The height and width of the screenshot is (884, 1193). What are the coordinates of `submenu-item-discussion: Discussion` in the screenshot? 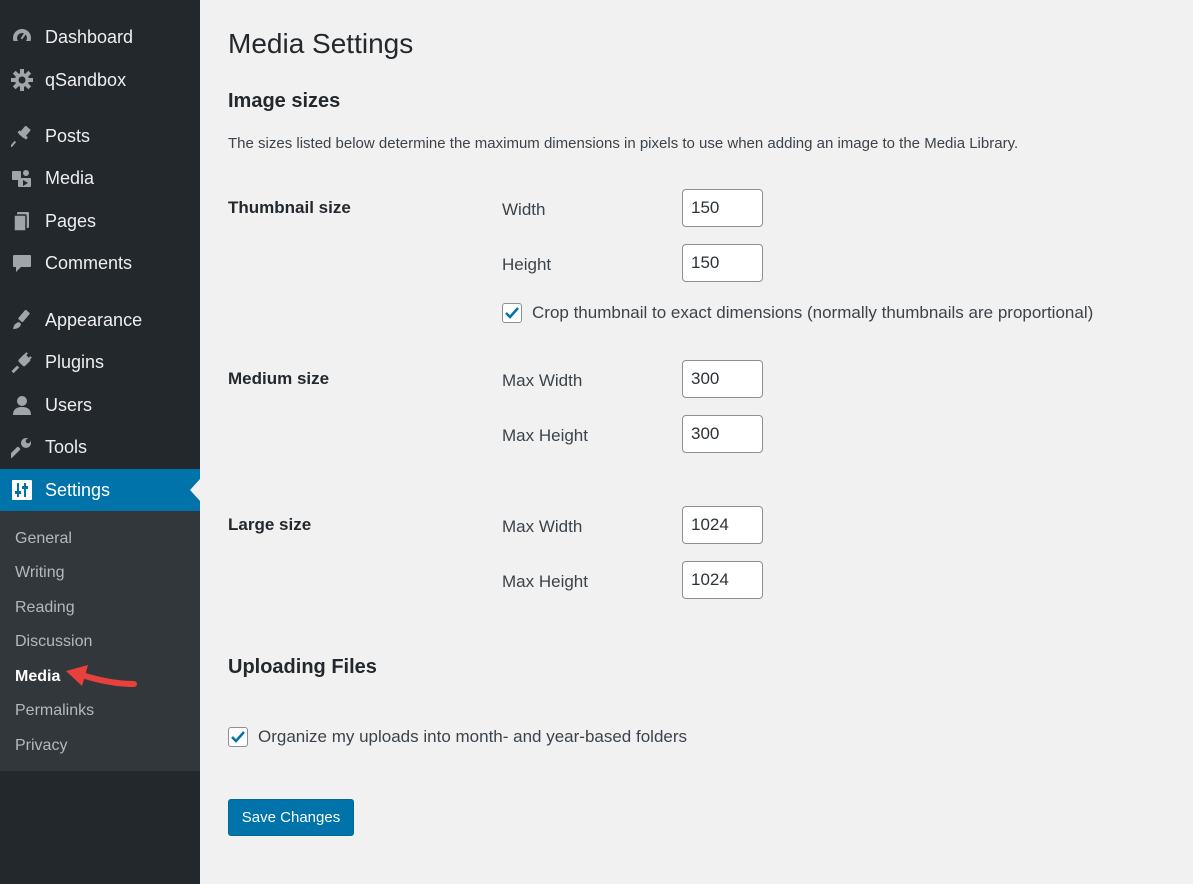 It's located at (53, 642).